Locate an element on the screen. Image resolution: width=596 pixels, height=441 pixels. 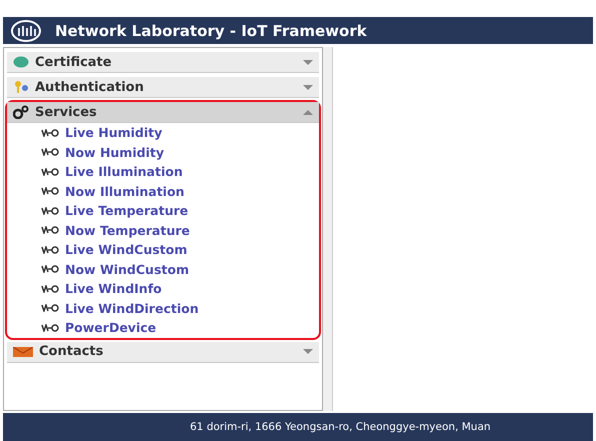
service-link: Now Temperature is located at coordinates (127, 230).